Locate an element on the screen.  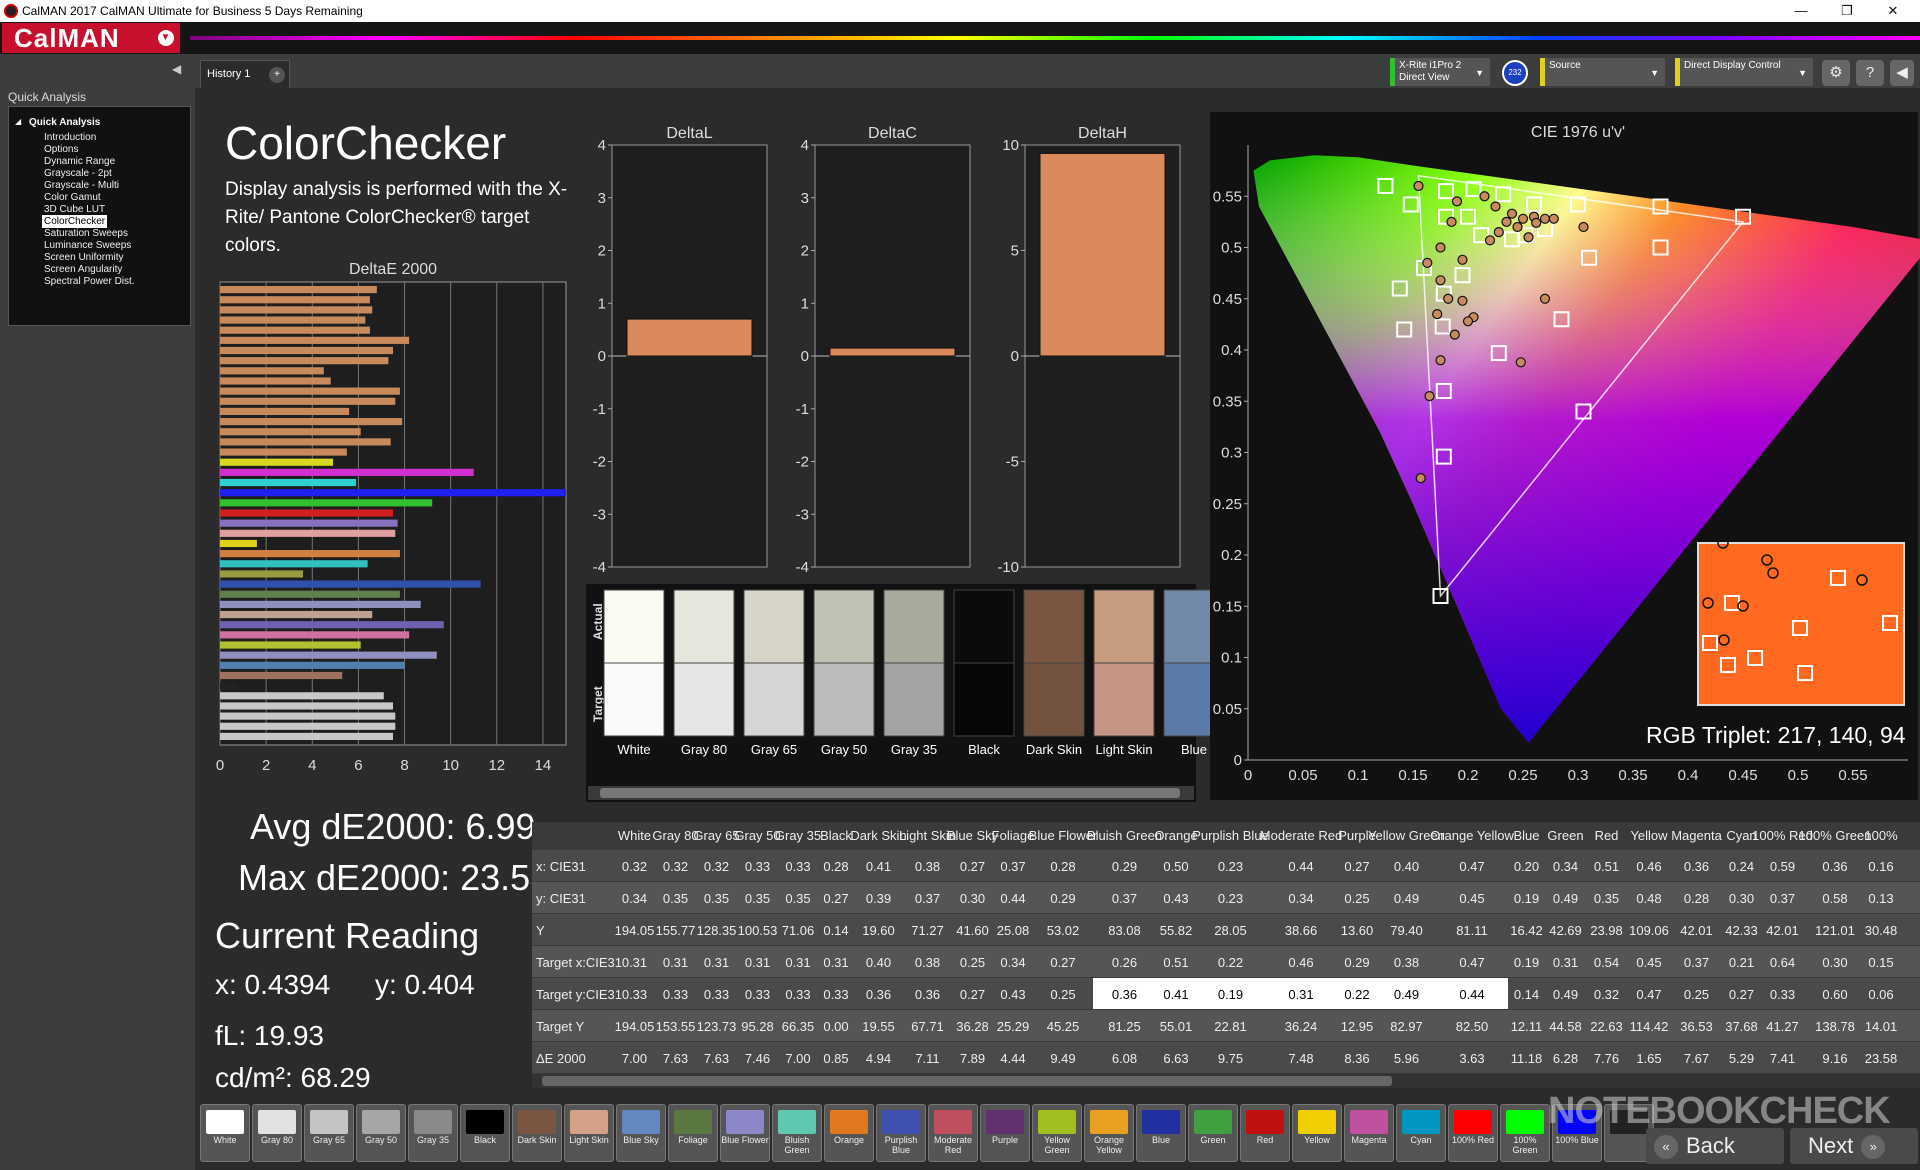
swatch-button: Cyan is located at coordinates (1421, 1133).